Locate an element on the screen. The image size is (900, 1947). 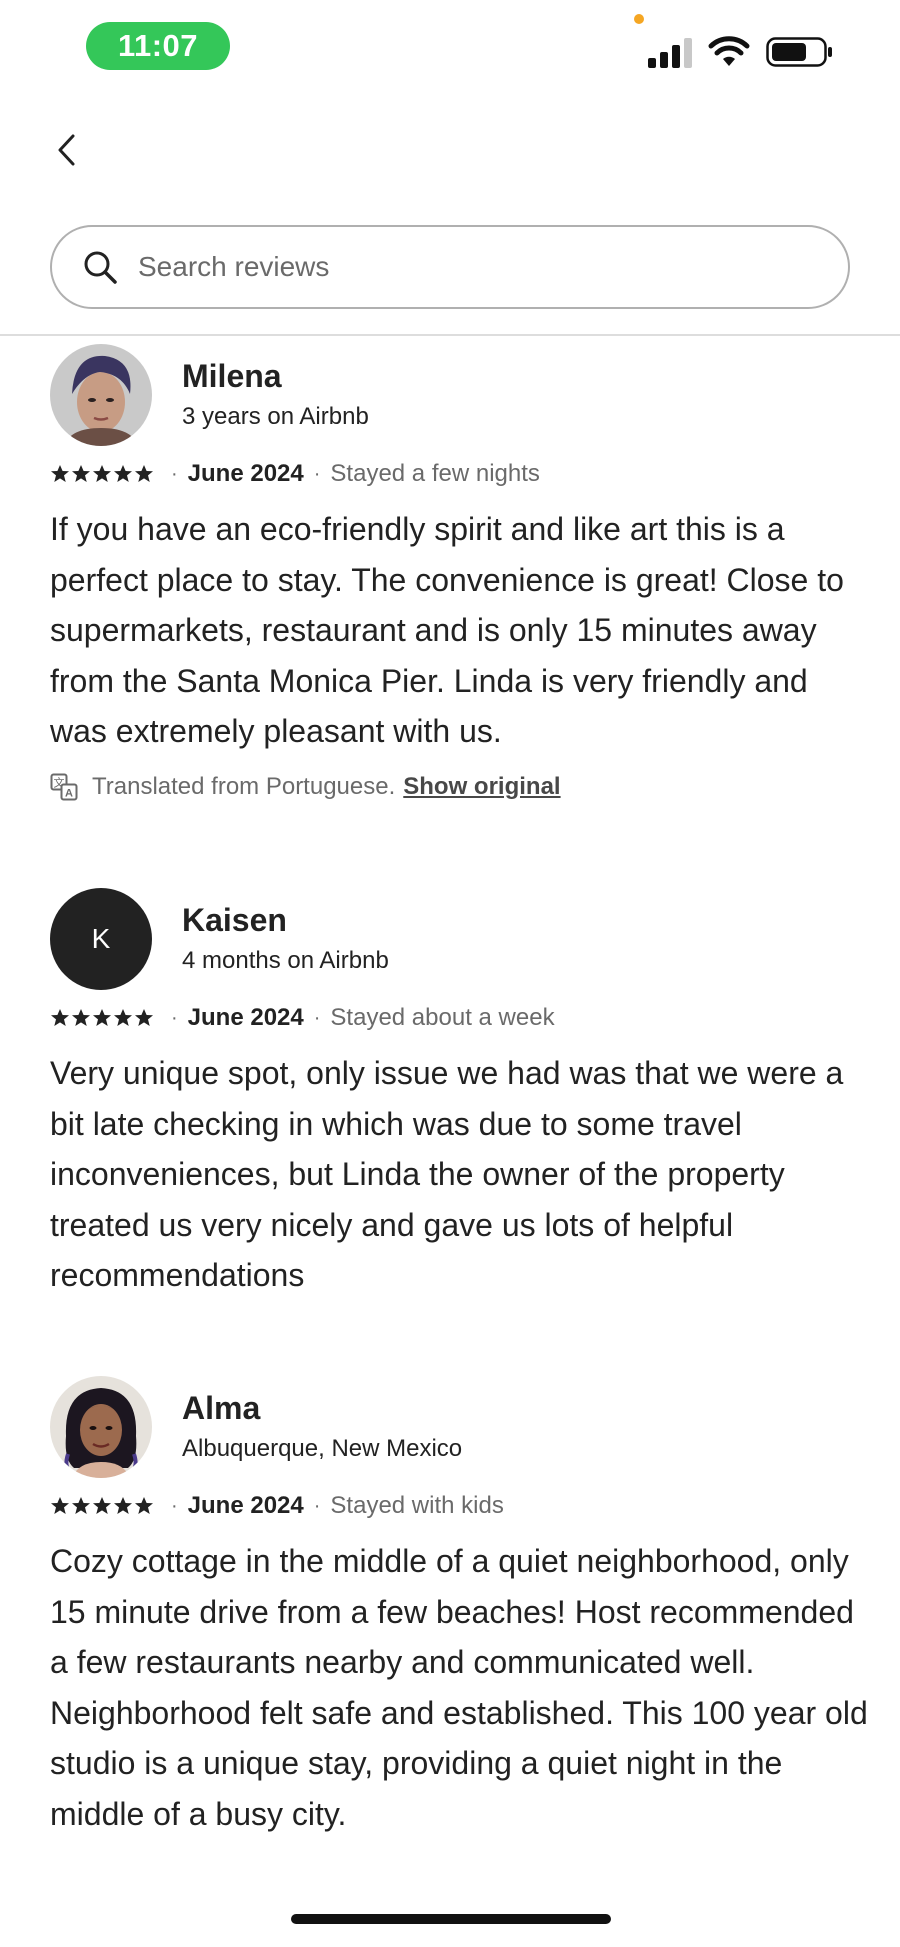
reviewer-subtitle: 4 months on Airbnb is located at coordinates (285, 960).